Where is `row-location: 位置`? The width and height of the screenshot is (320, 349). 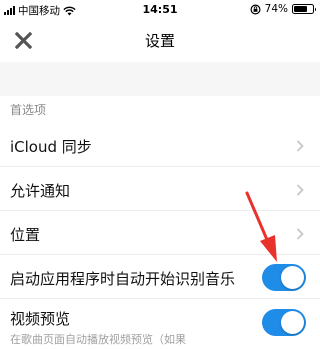 row-location: 位置 is located at coordinates (160, 234).